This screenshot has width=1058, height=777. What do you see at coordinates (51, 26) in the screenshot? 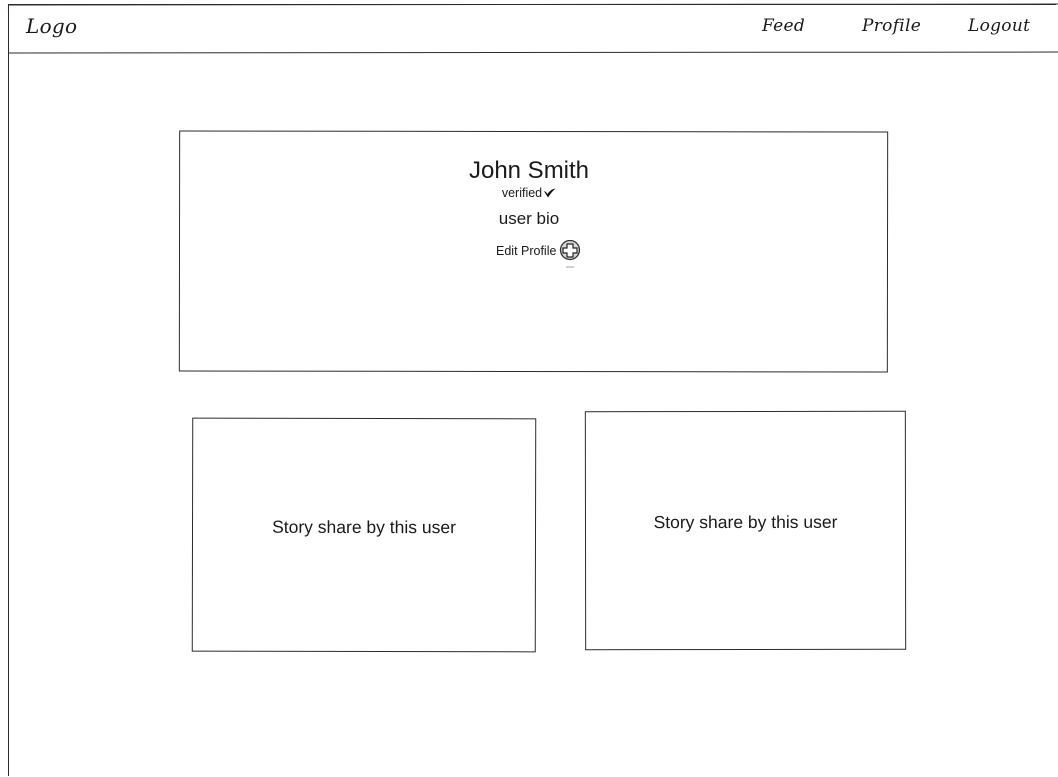
I see `logo: Logo` at bounding box center [51, 26].